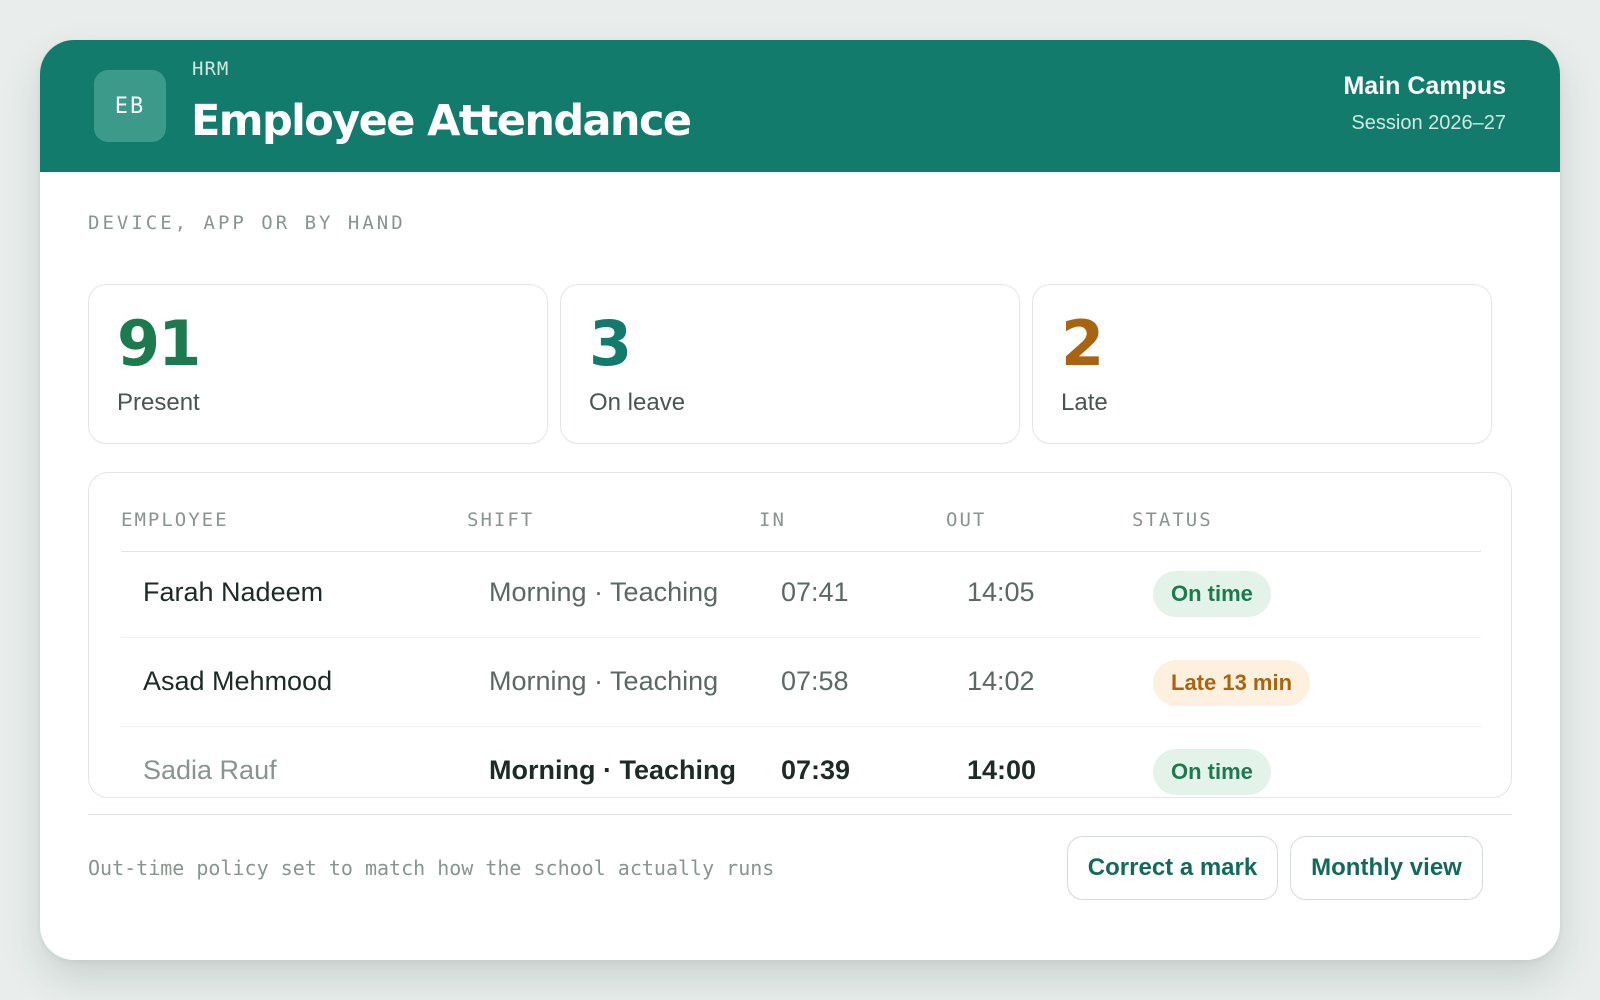 The image size is (1600, 1000). I want to click on stat-value: 3, so click(610, 343).